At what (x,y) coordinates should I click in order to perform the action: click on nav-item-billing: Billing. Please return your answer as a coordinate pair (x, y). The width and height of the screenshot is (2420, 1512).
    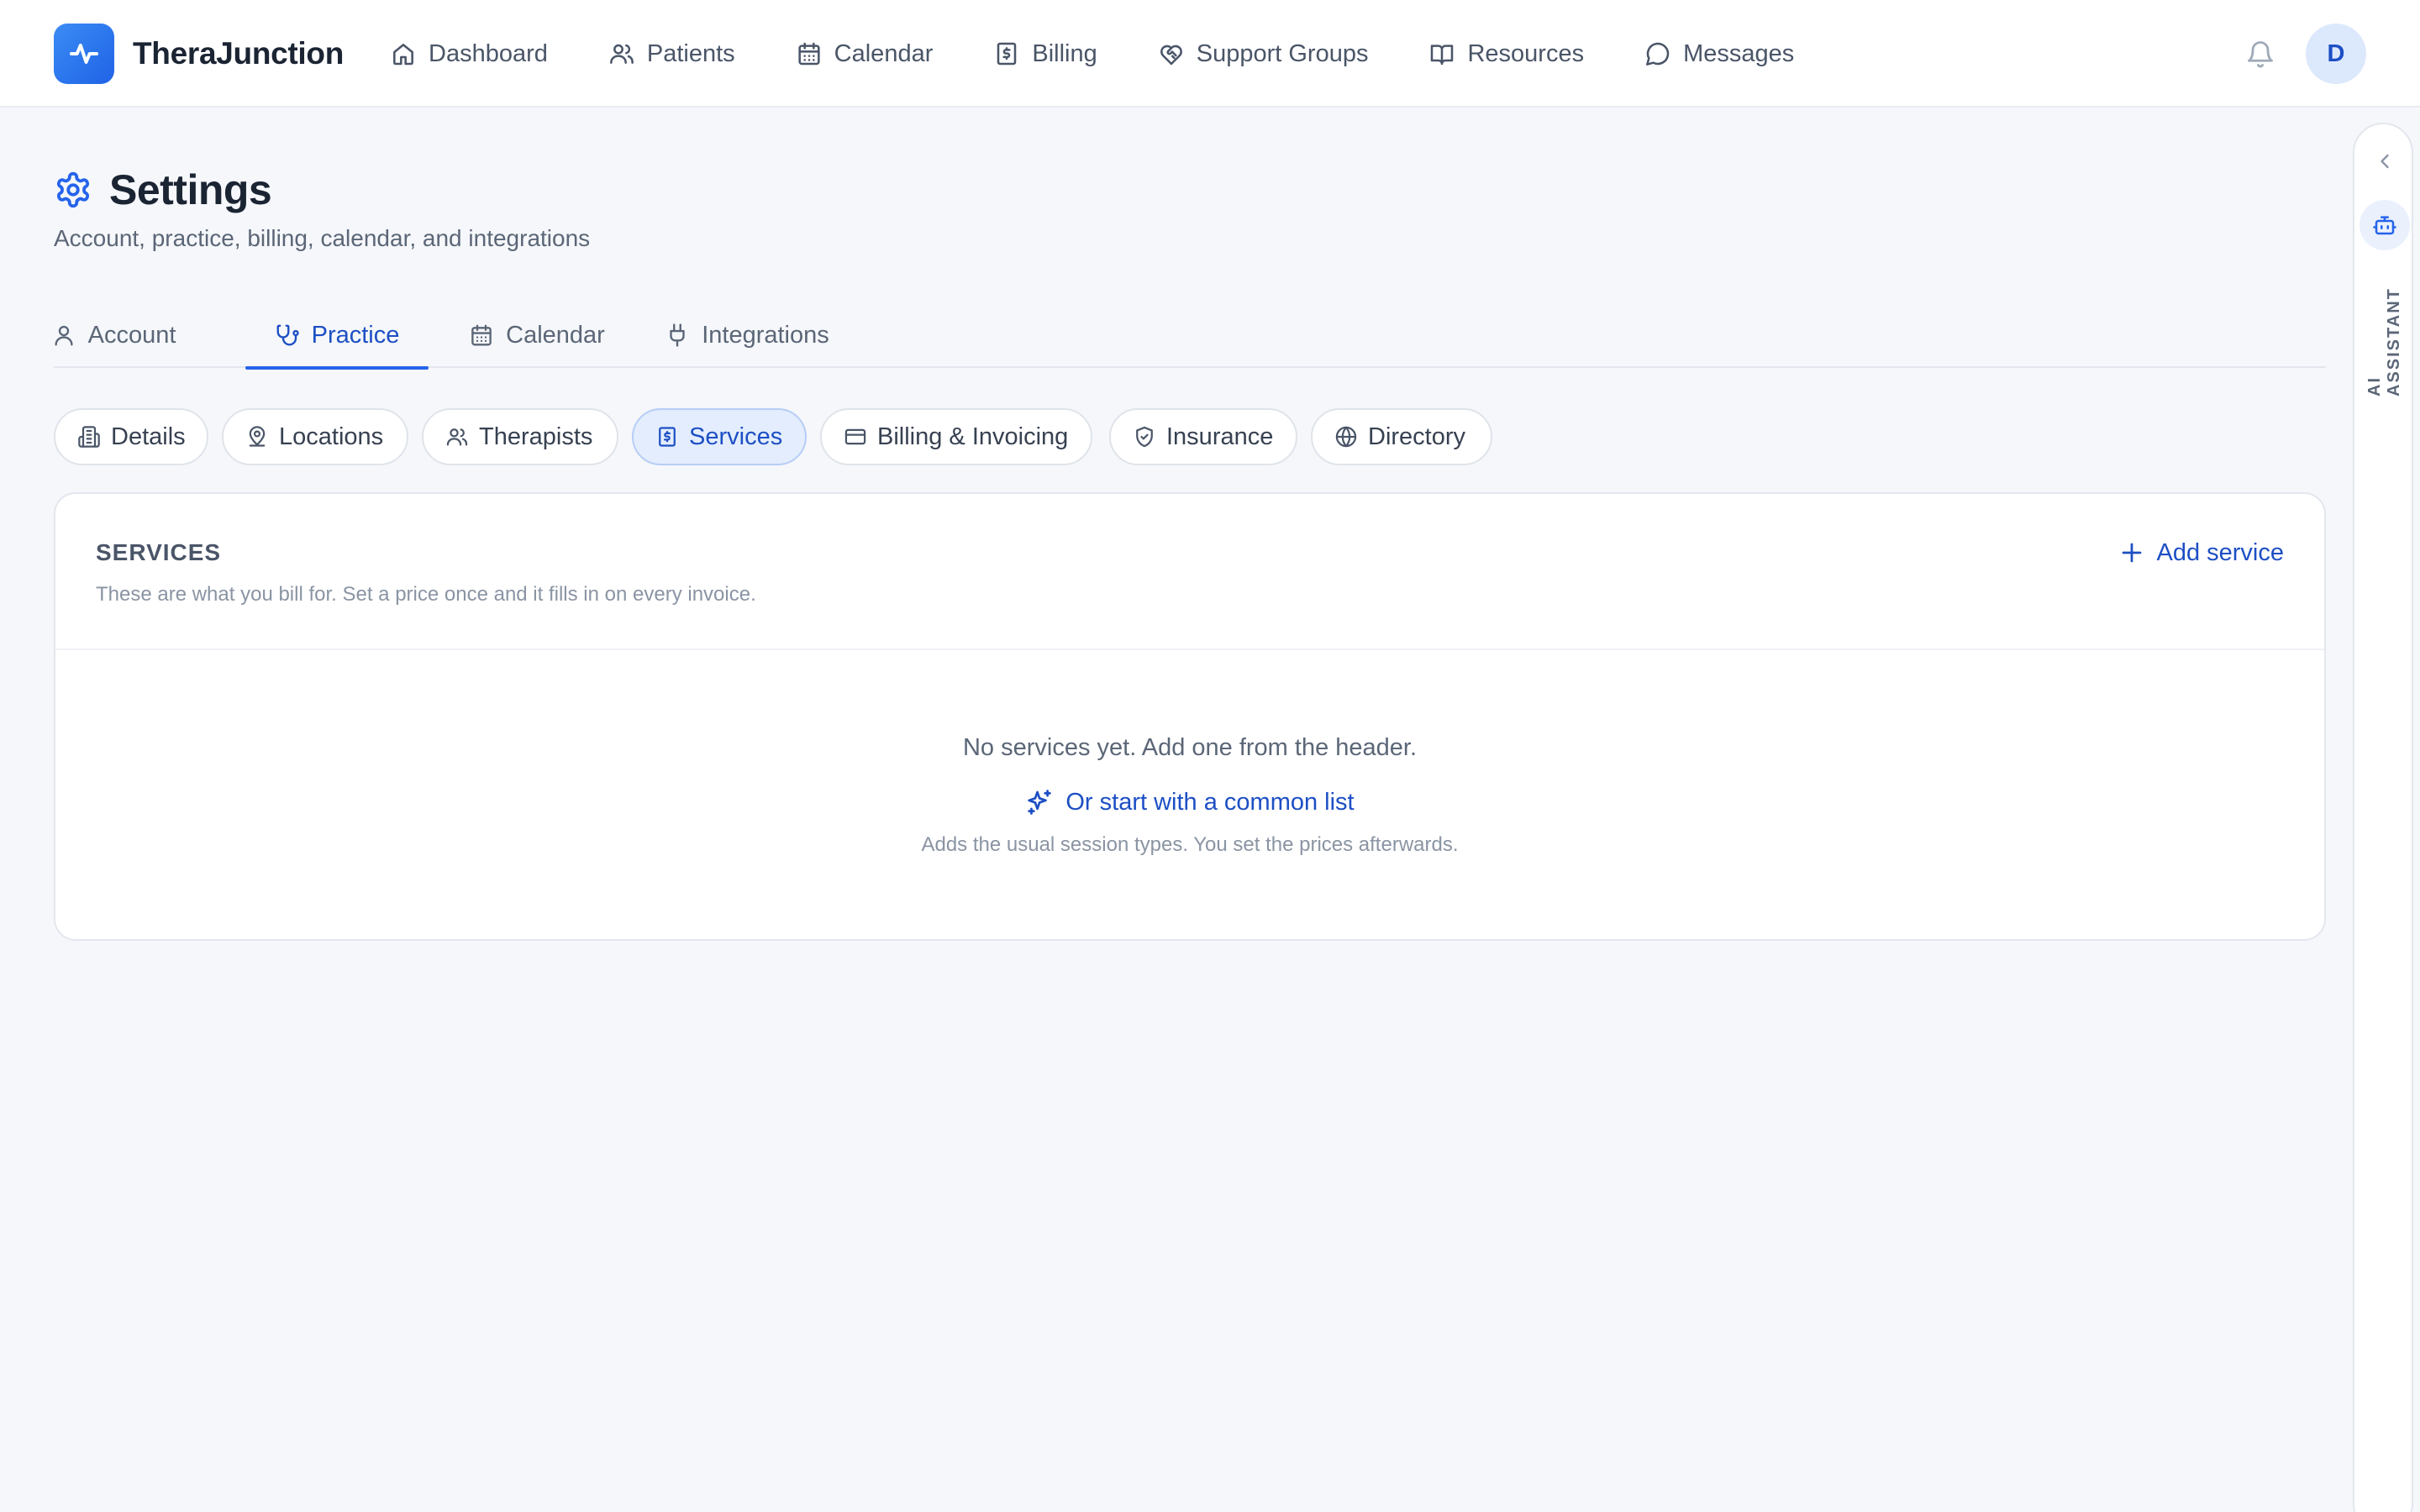
    Looking at the image, I should click on (1045, 54).